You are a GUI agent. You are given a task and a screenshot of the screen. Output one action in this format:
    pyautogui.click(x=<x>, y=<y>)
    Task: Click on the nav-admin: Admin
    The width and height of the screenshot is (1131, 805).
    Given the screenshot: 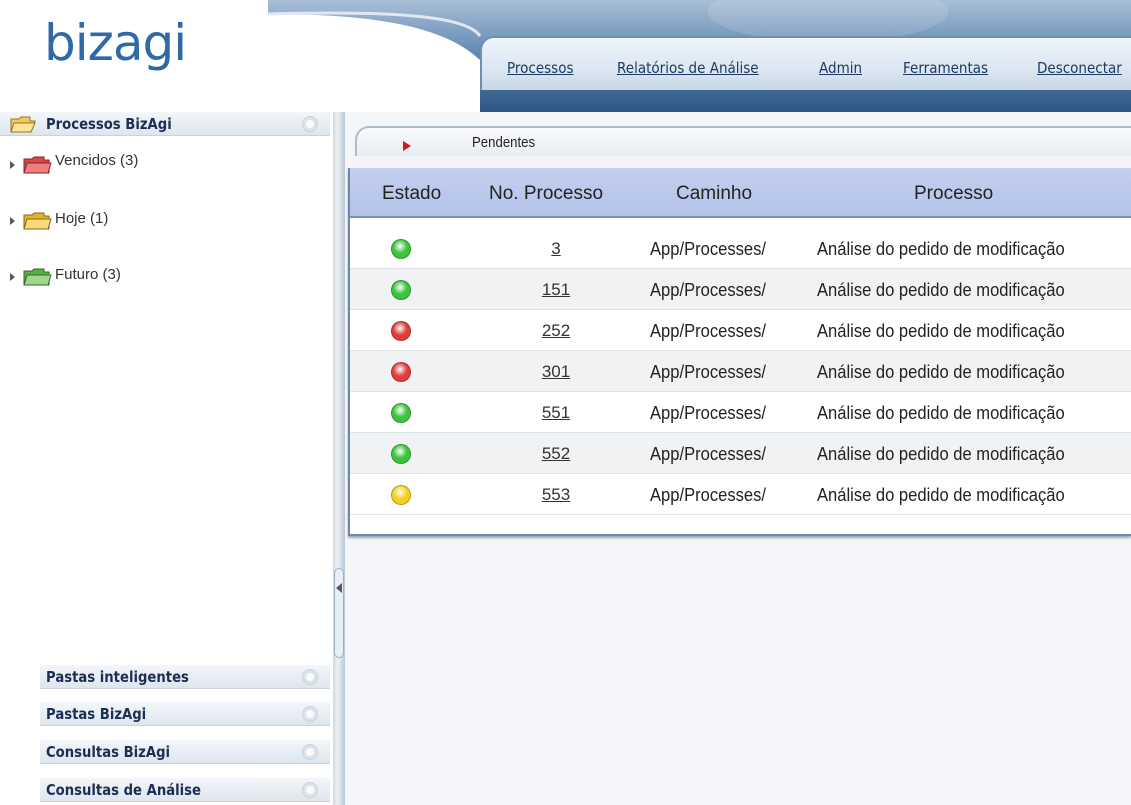 What is the action you would take?
    pyautogui.click(x=840, y=68)
    